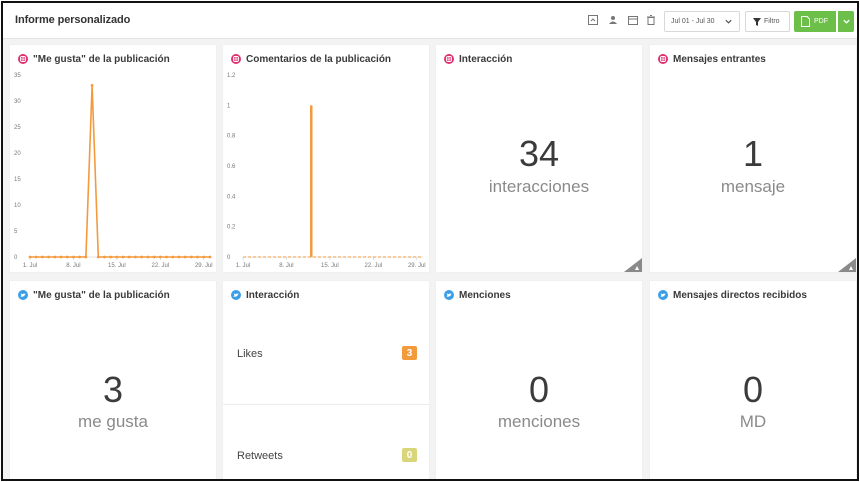  What do you see at coordinates (250, 354) in the screenshot?
I see `likes-row-label: Likes` at bounding box center [250, 354].